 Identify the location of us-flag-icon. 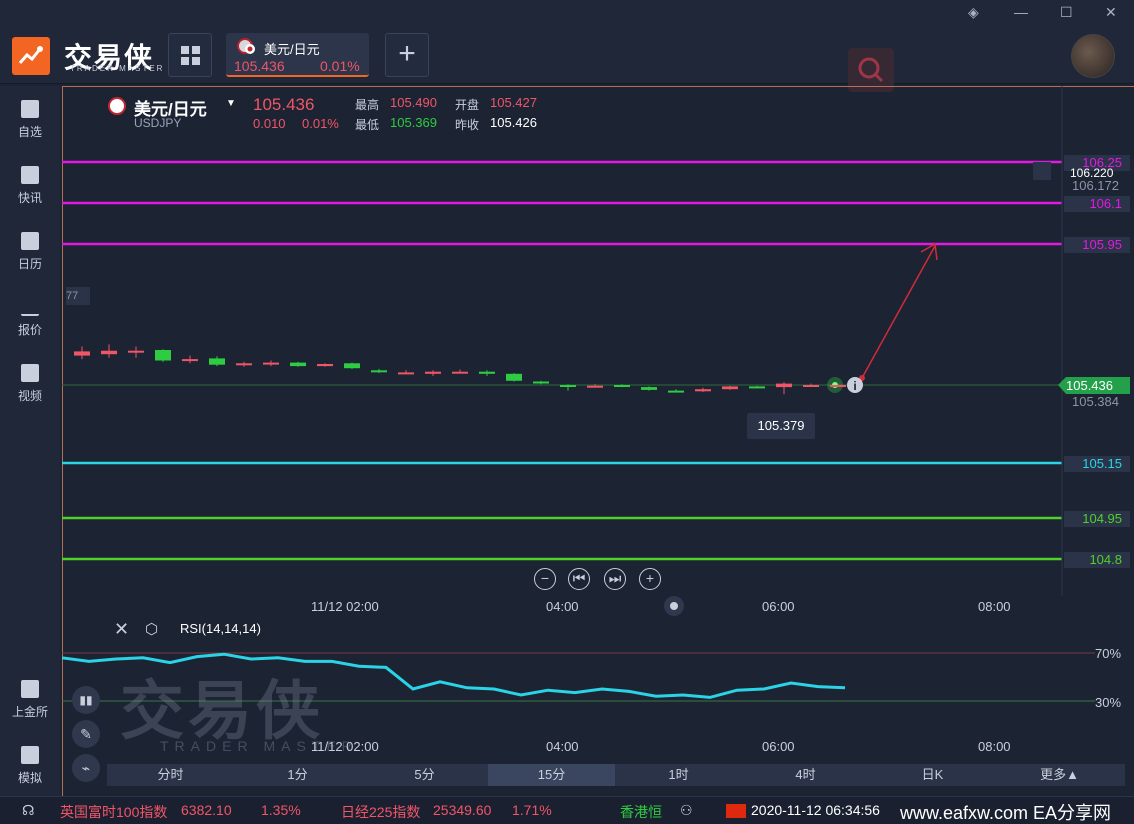
(117, 106).